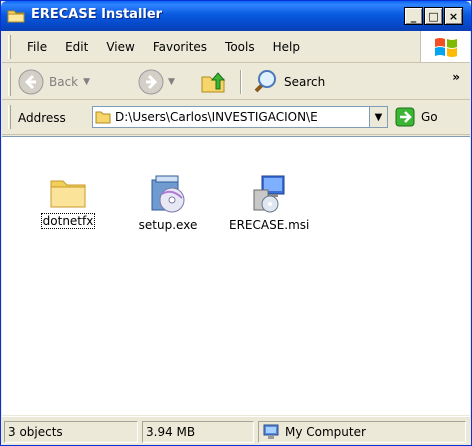 The height and width of the screenshot is (446, 472). I want to click on file-item-erecase-msi: ERECASE.msi, so click(269, 203).